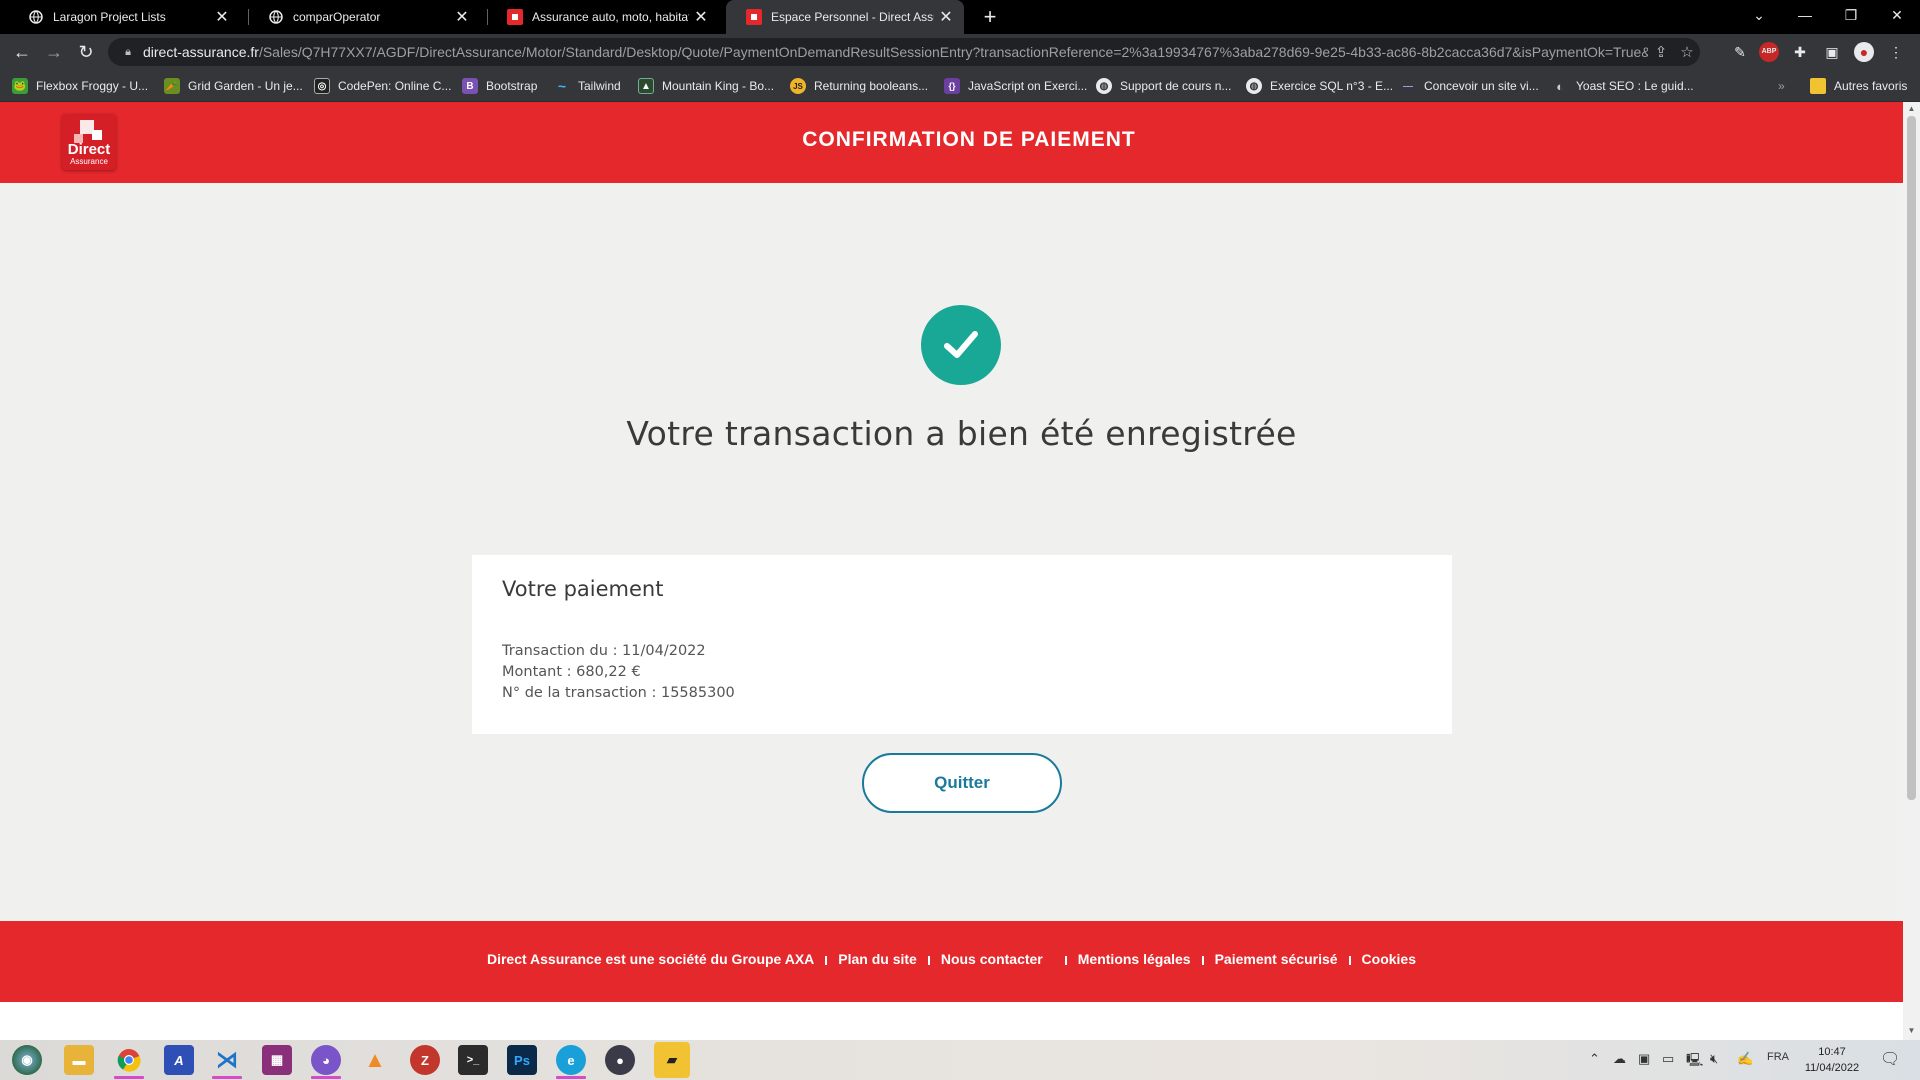 The height and width of the screenshot is (1080, 1920). I want to click on bookmarks-overflow-icon: », so click(1781, 86).